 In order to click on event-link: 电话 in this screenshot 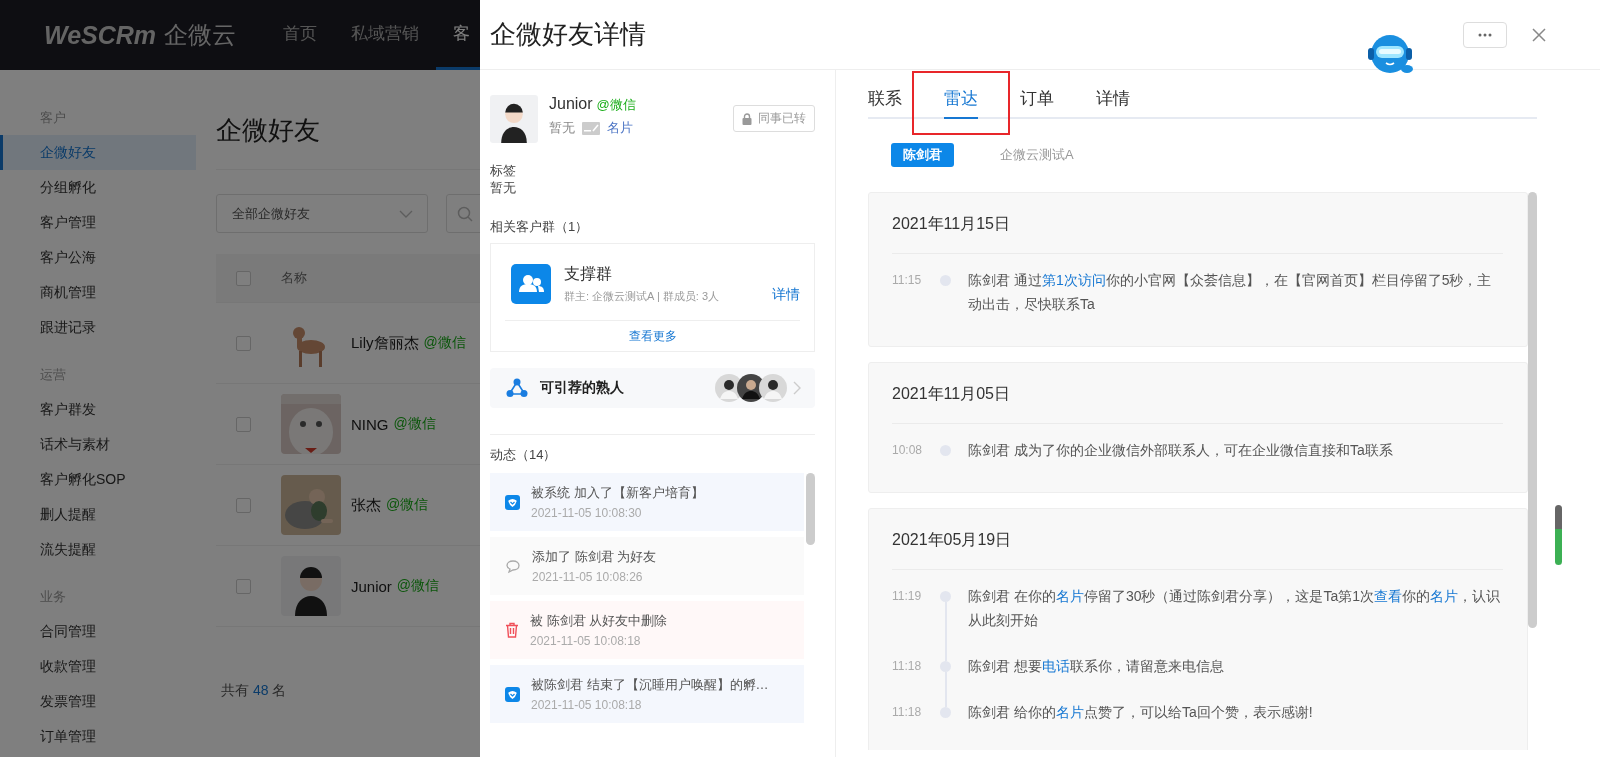, I will do `click(1055, 666)`.